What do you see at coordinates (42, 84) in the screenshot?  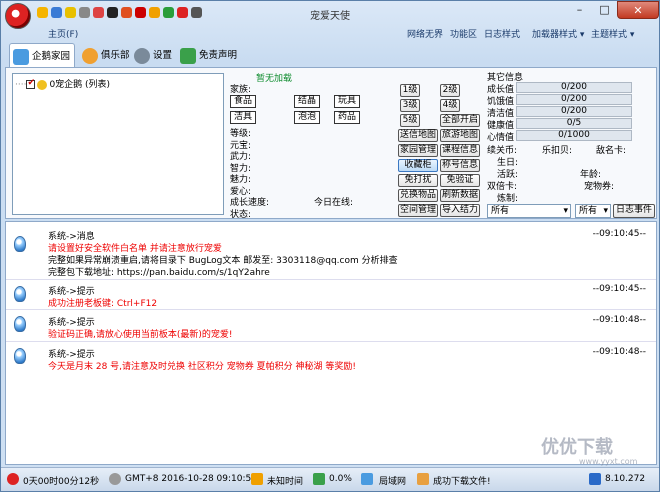 I see `penguin-icon` at bounding box center [42, 84].